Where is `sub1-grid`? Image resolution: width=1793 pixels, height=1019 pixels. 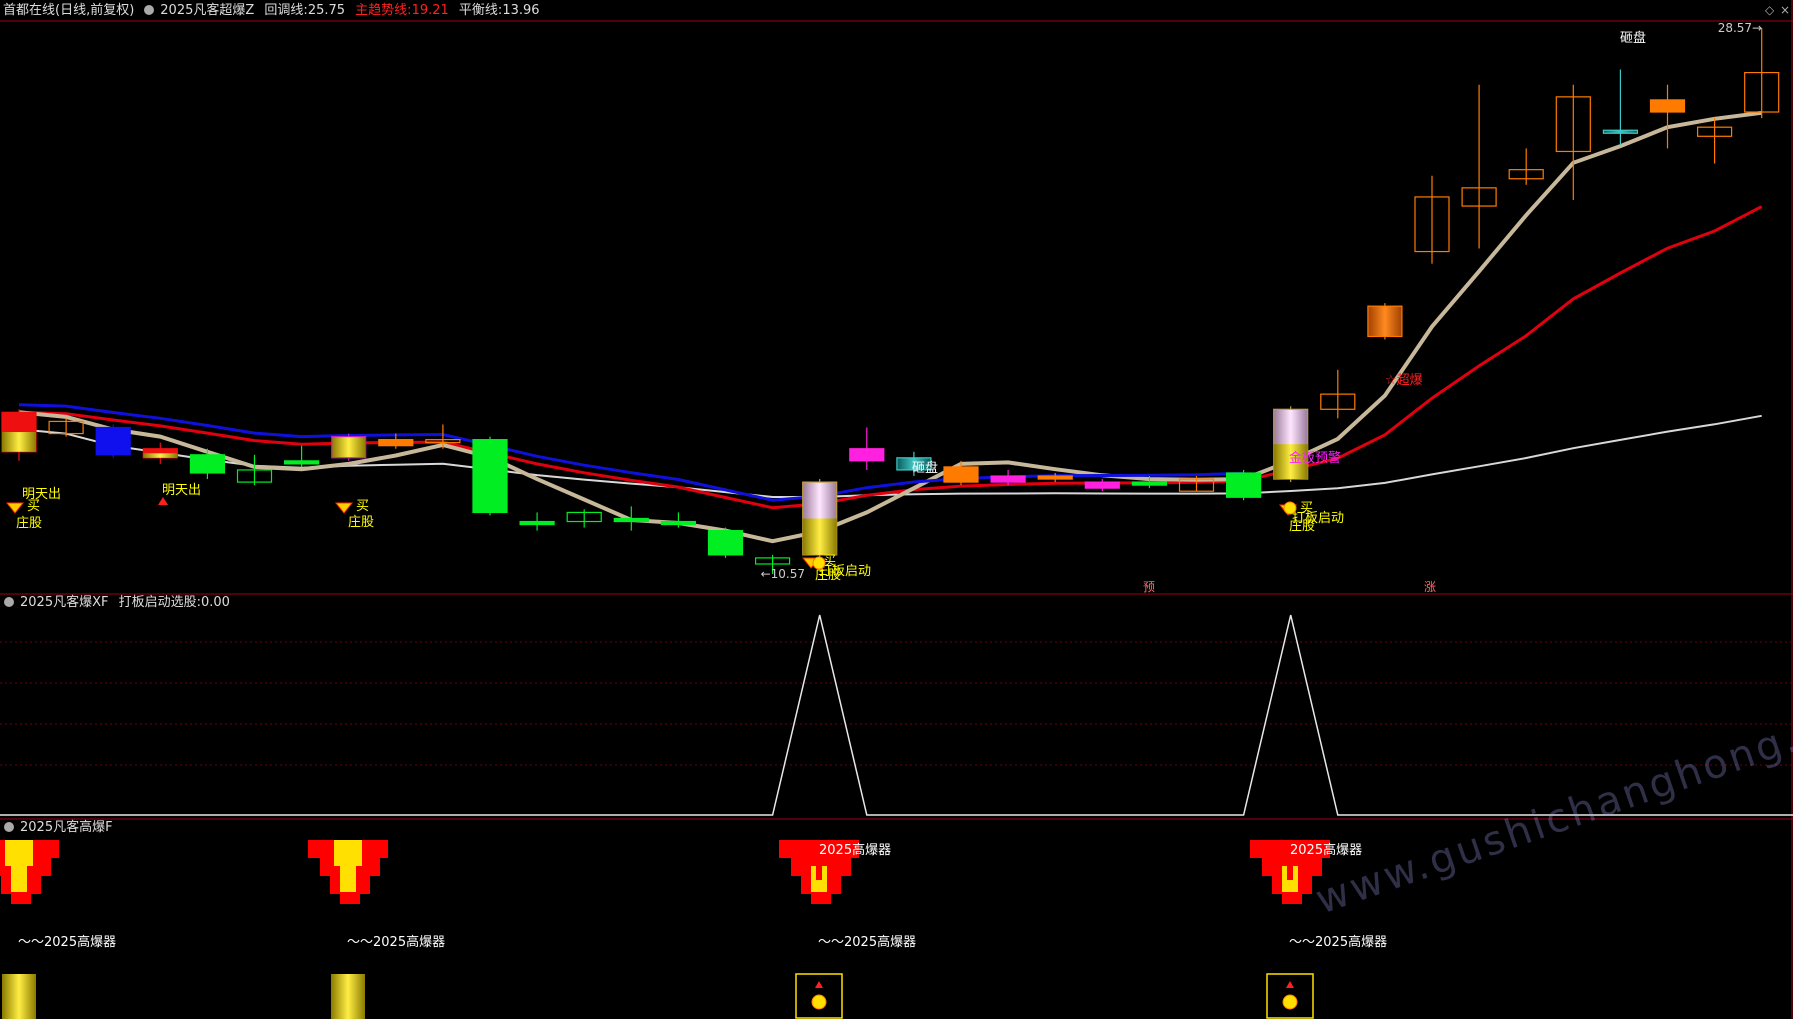
sub1-grid is located at coordinates (896, 703).